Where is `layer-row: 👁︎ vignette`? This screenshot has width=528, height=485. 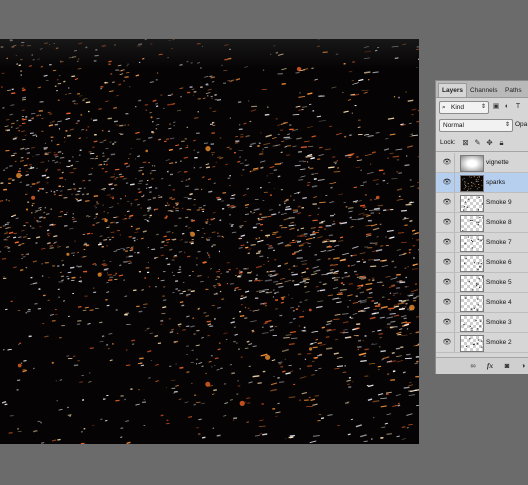
layer-row: 👁︎ vignette is located at coordinates (482, 163).